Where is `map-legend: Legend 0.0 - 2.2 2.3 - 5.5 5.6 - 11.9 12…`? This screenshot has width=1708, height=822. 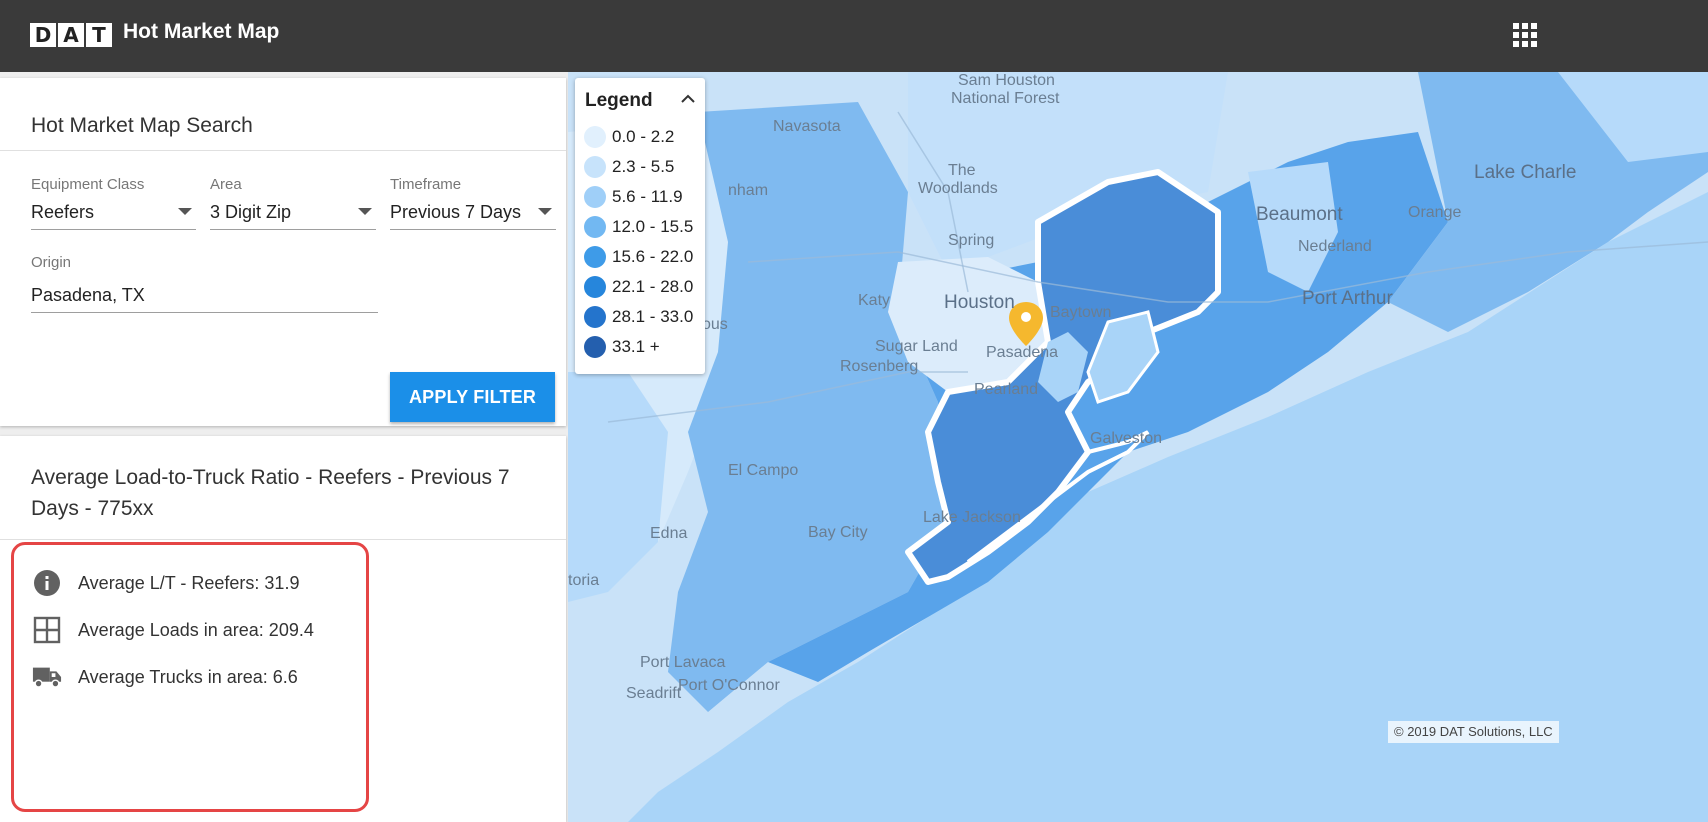
map-legend: Legend 0.0 - 2.2 2.3 - 5.5 5.6 - 11.9 12… is located at coordinates (640, 226).